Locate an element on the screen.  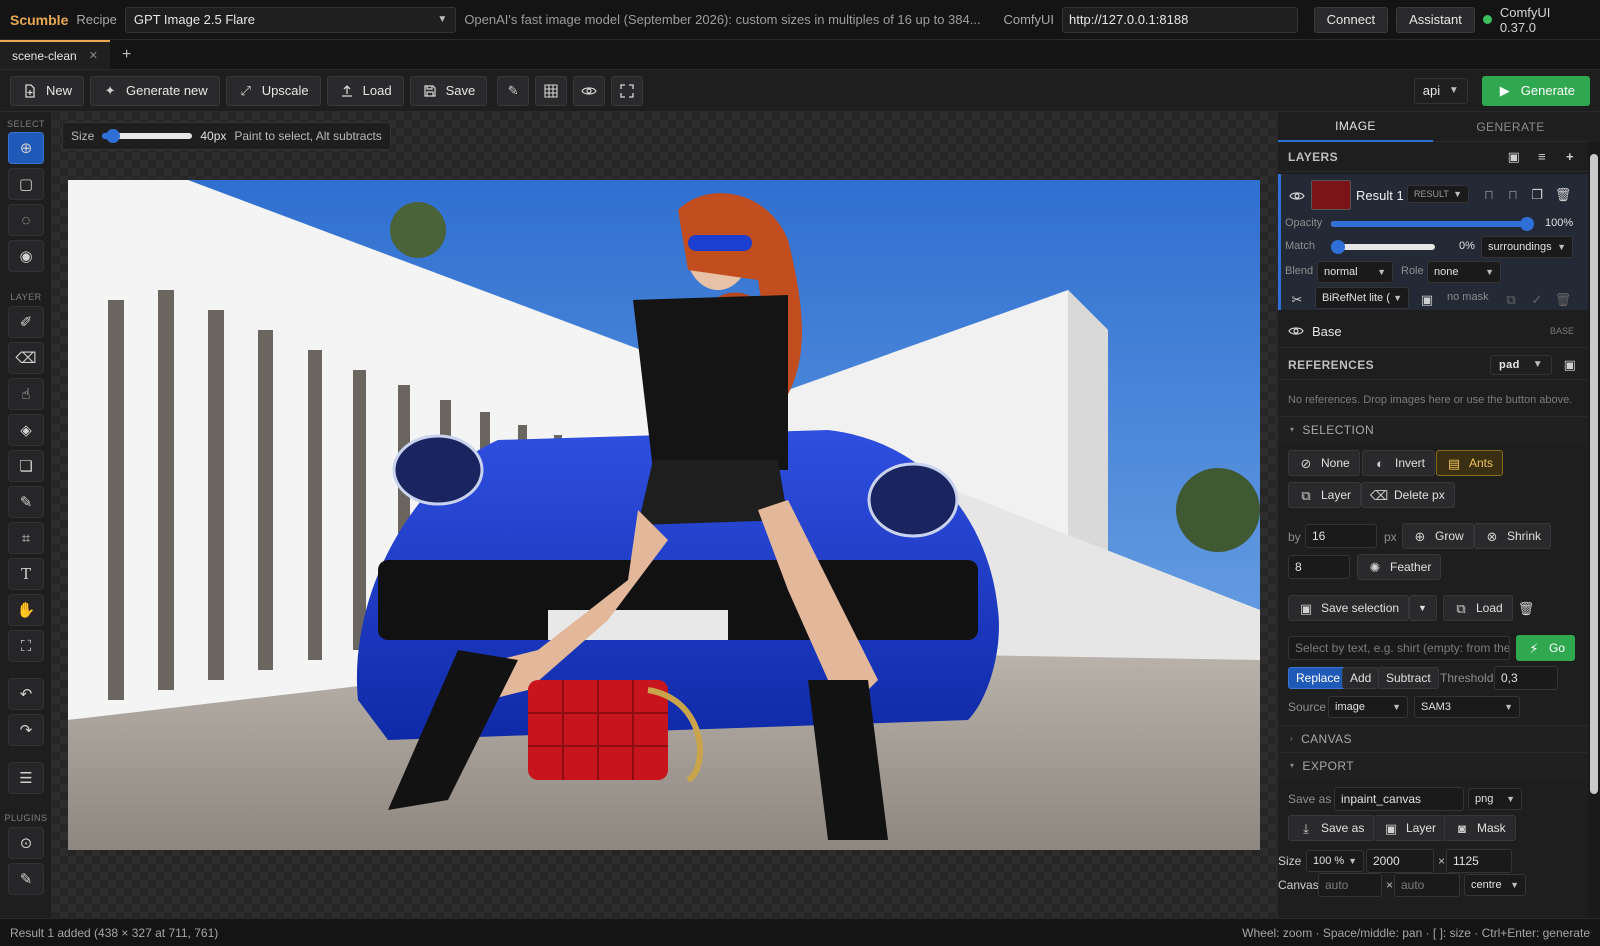
segmentation-model-select: SAM3 ▼ is located at coordinates (1467, 707).